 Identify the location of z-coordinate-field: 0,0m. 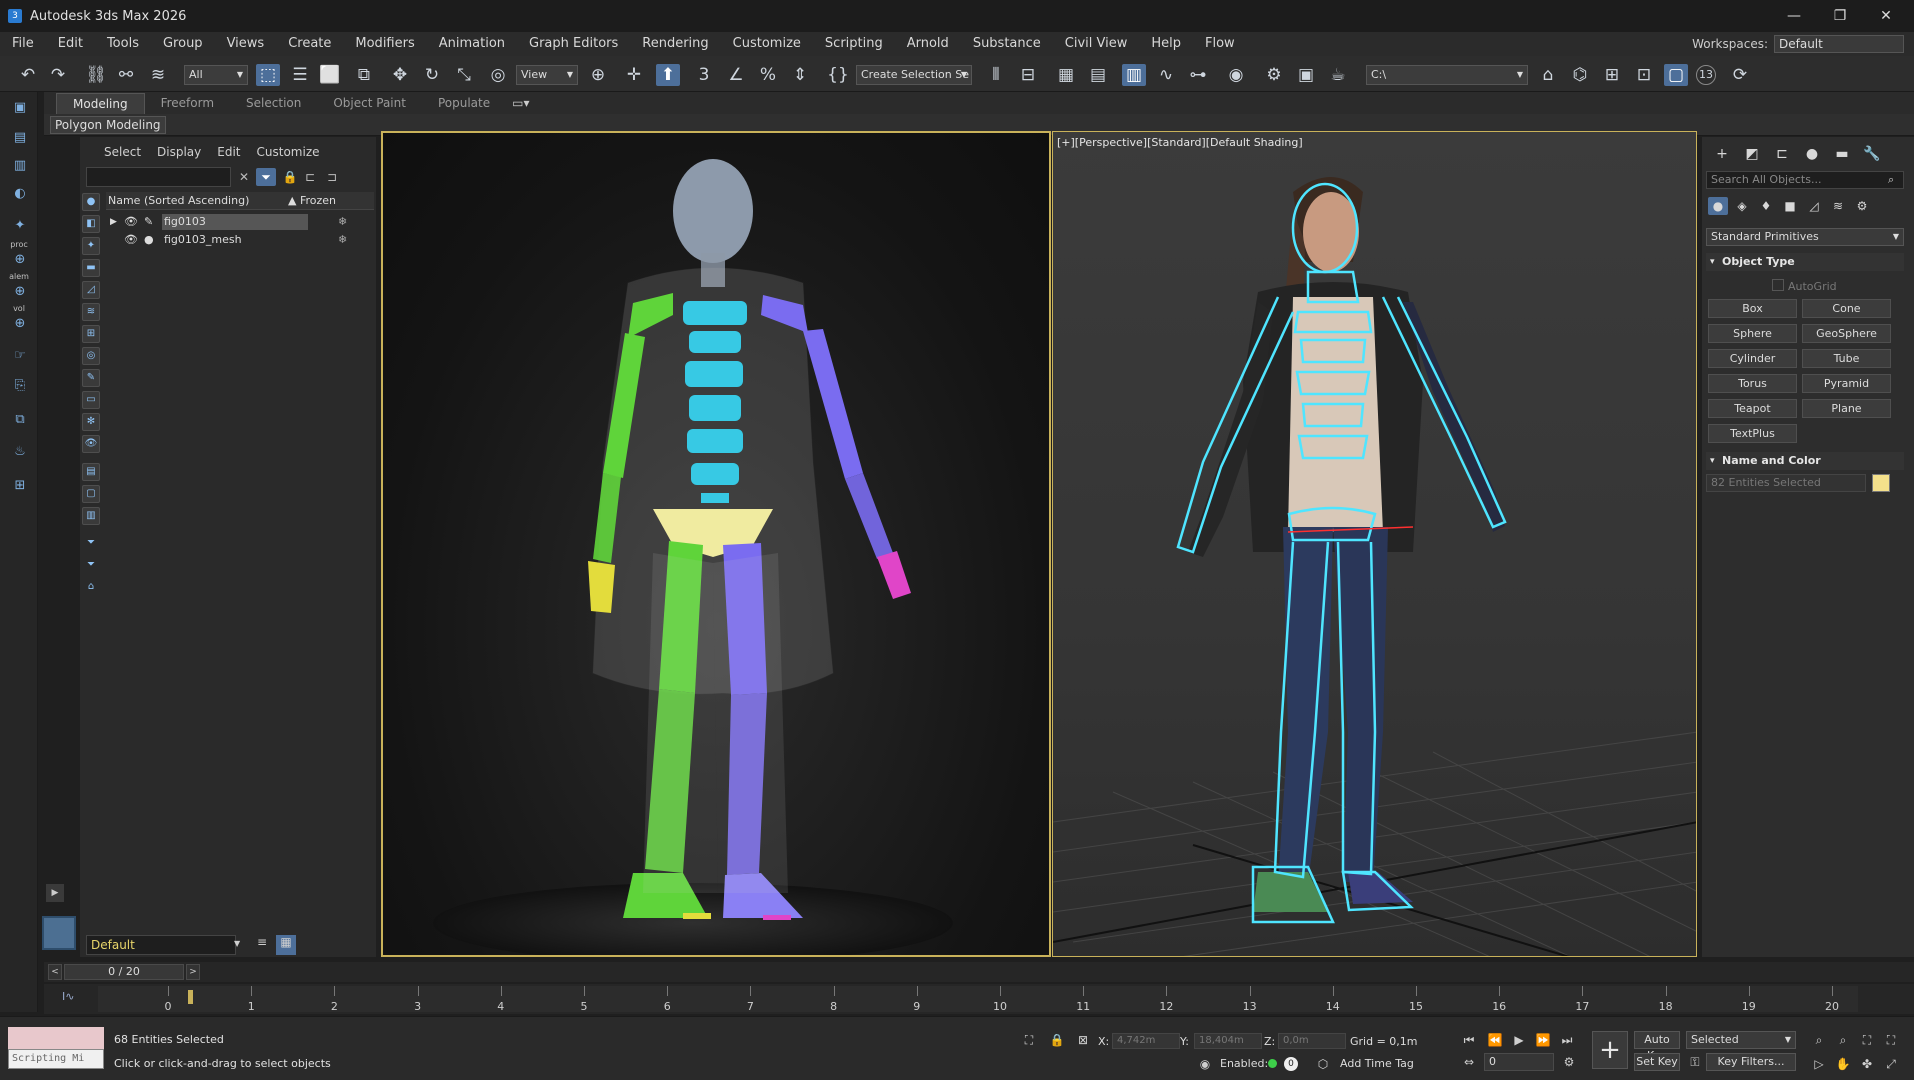
(1312, 1041).